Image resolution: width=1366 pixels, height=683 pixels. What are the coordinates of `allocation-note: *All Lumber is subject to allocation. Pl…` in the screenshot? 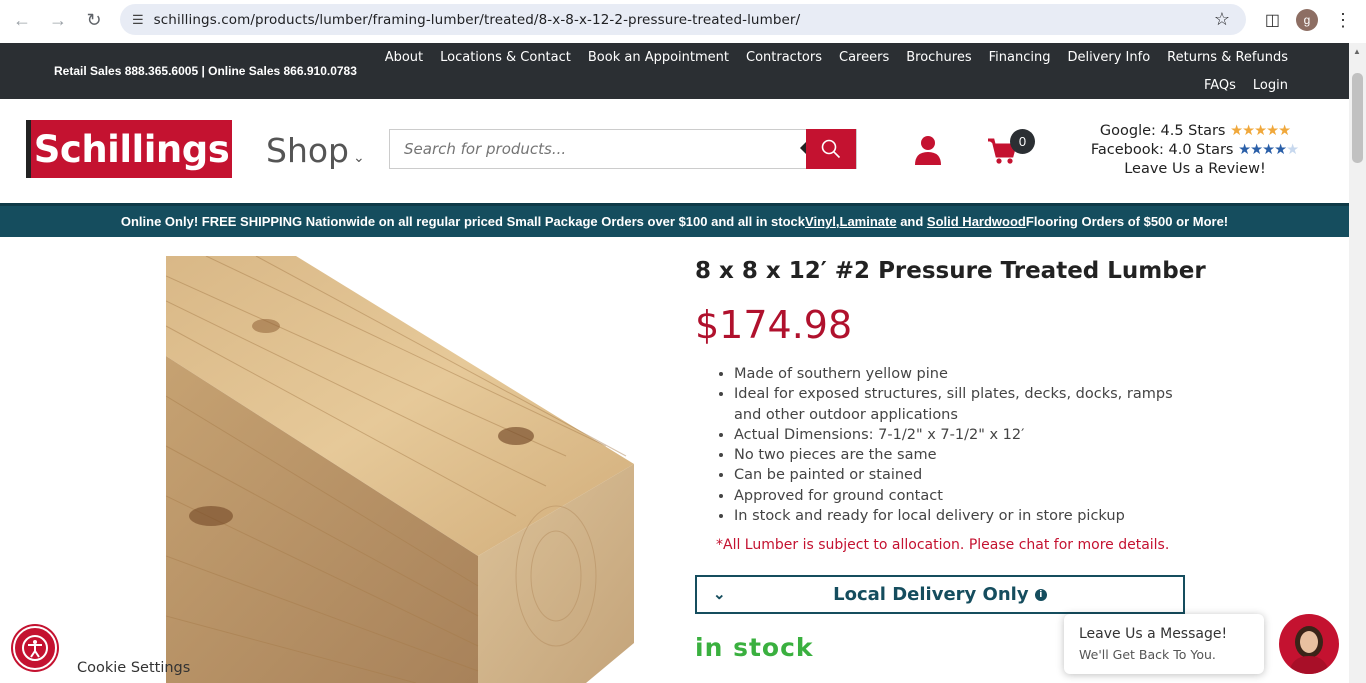 It's located at (943, 545).